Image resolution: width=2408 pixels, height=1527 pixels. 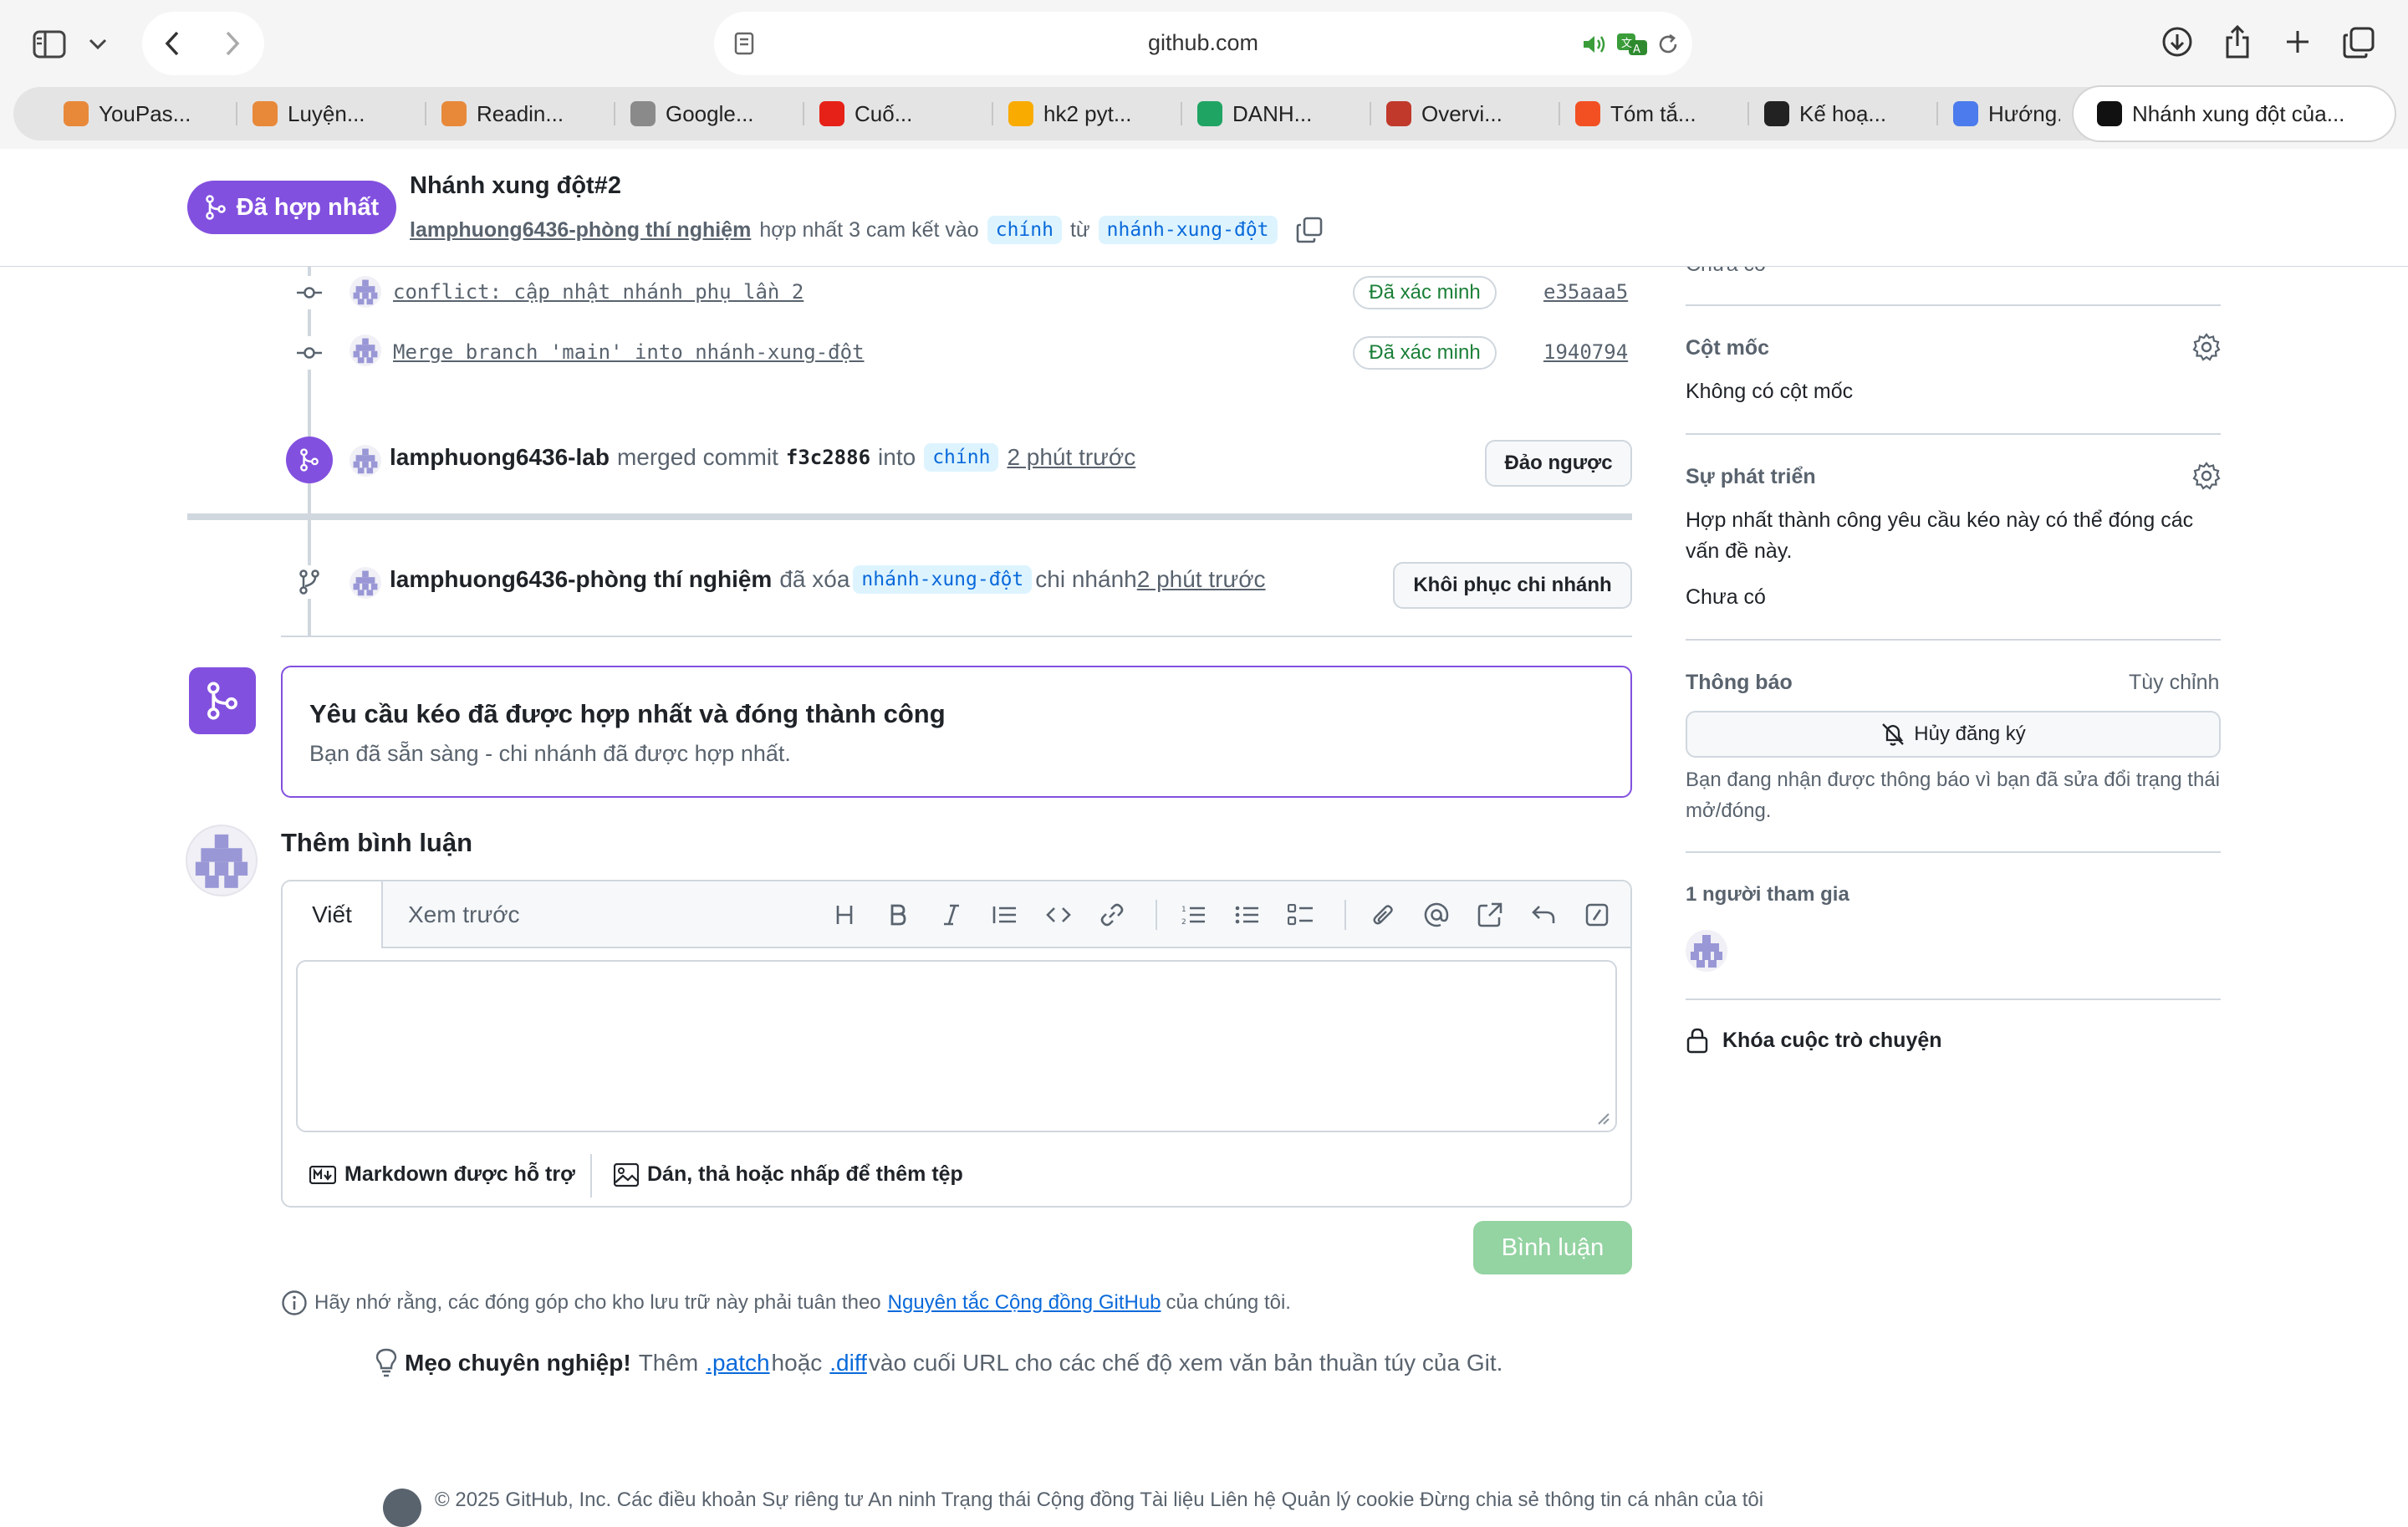 What do you see at coordinates (309, 582) in the screenshot?
I see `git-branch-icon` at bounding box center [309, 582].